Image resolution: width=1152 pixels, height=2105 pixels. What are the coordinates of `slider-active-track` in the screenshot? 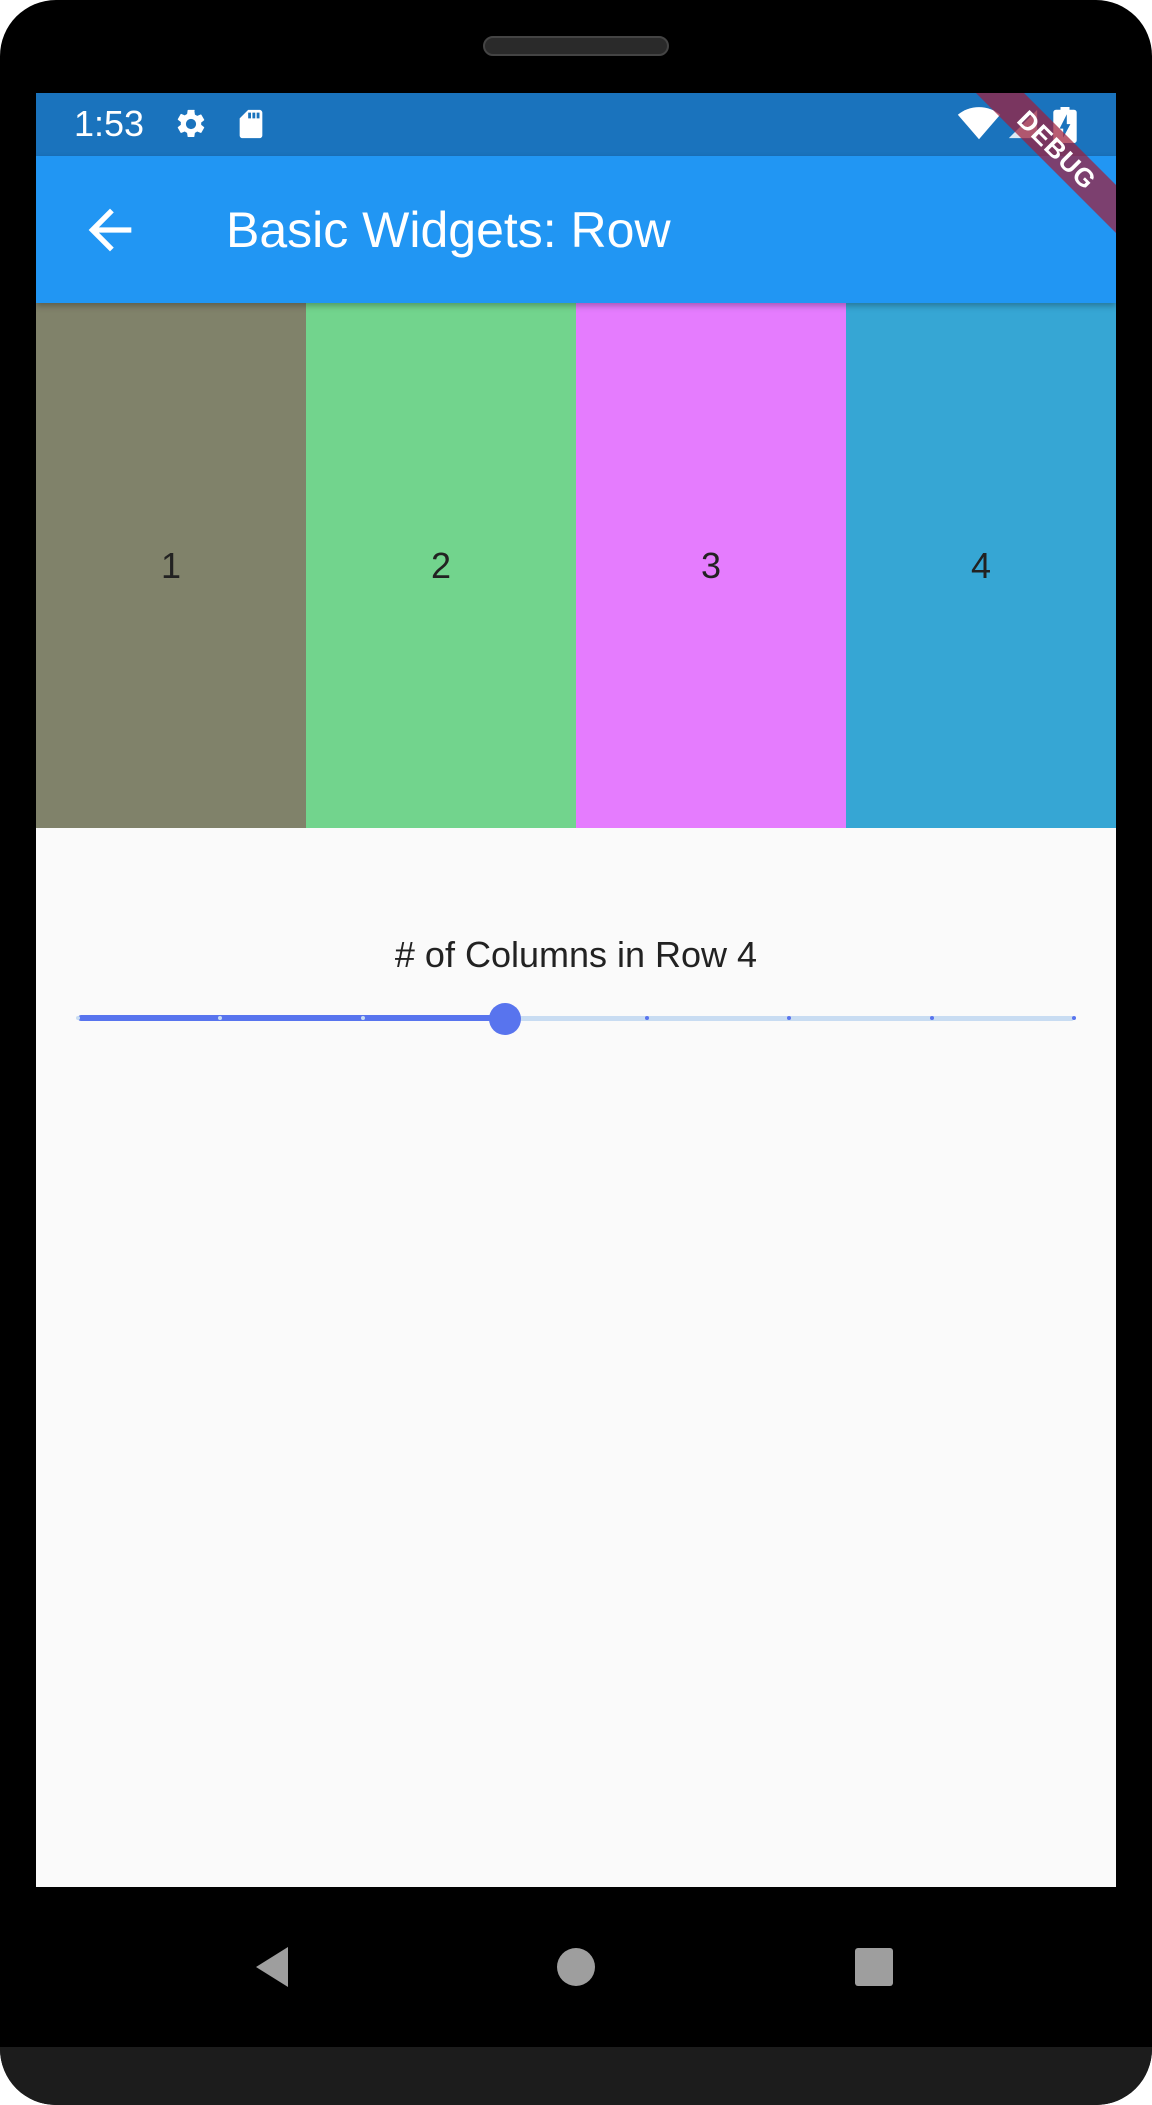 It's located at (291, 1018).